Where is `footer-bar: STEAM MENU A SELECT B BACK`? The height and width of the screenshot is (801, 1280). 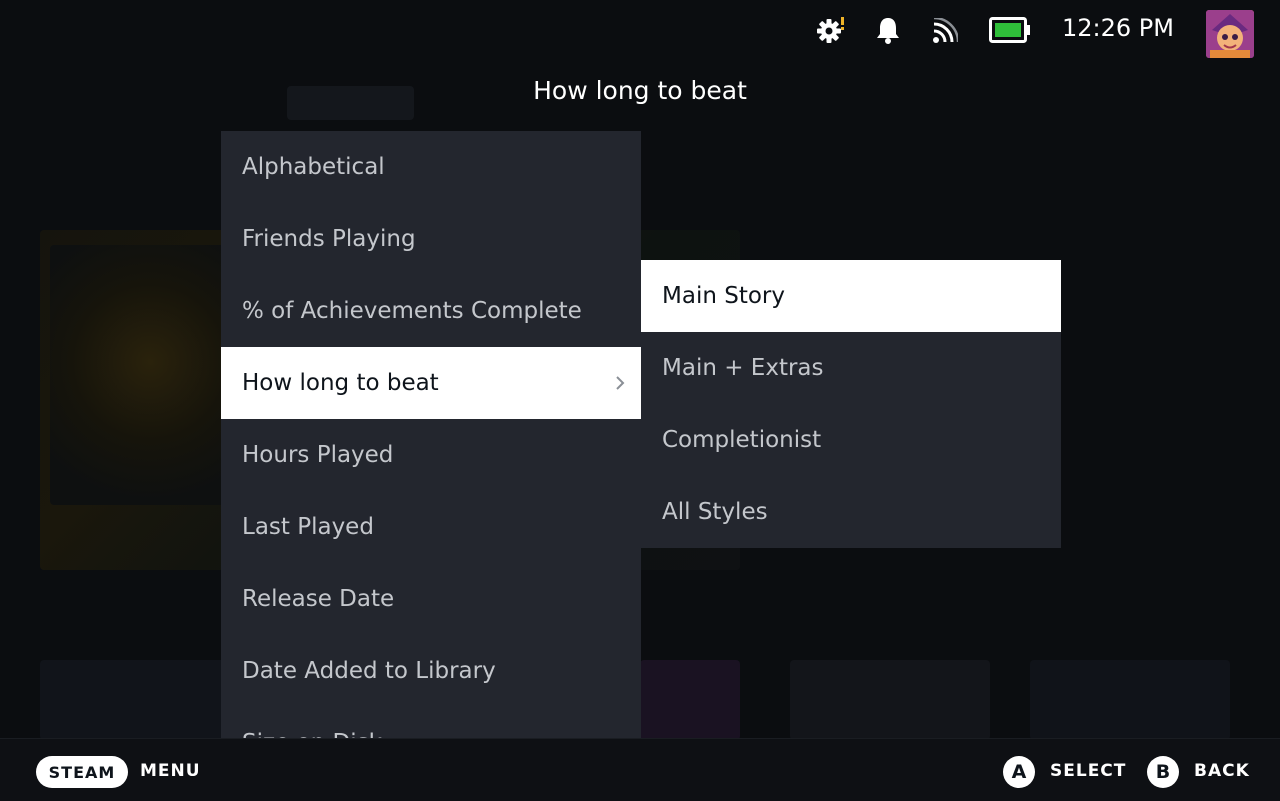 footer-bar: STEAM MENU A SELECT B BACK is located at coordinates (640, 769).